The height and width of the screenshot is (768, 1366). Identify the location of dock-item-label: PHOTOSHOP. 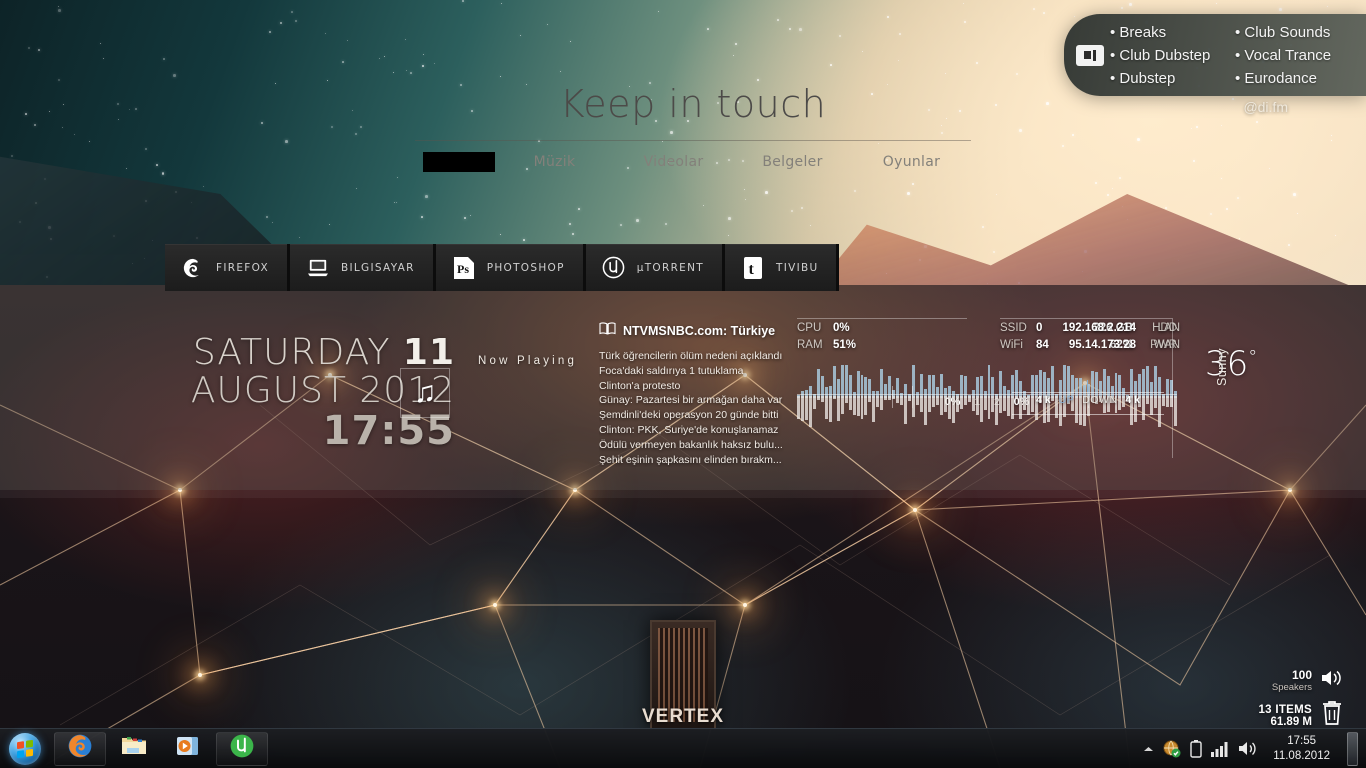
(525, 267).